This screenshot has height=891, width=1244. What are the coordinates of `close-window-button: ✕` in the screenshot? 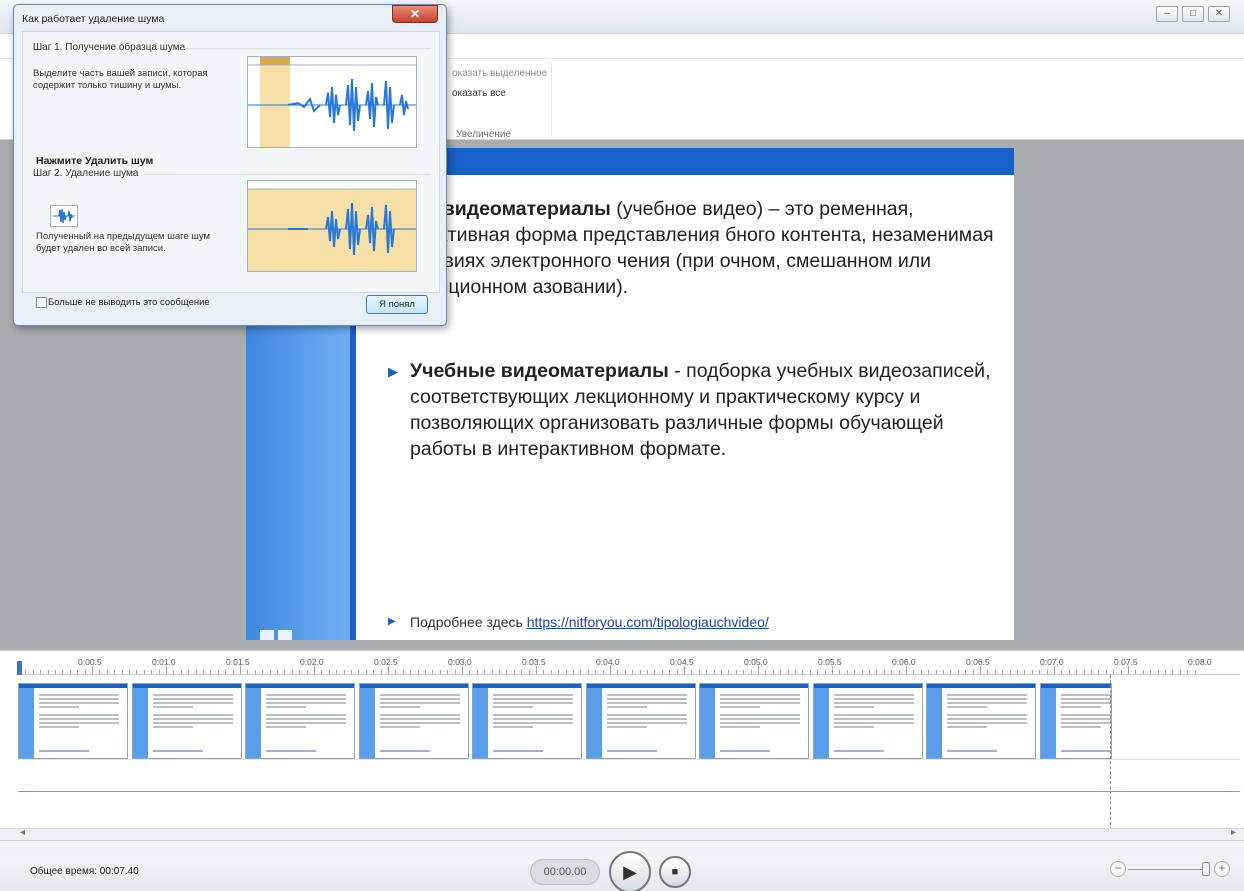 It's located at (1219, 14).